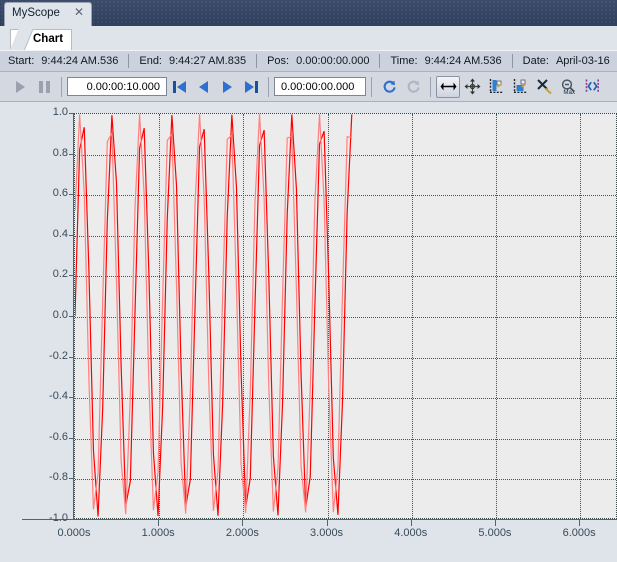 The image size is (617, 562). I want to click on refresh-icon, so click(389, 86).